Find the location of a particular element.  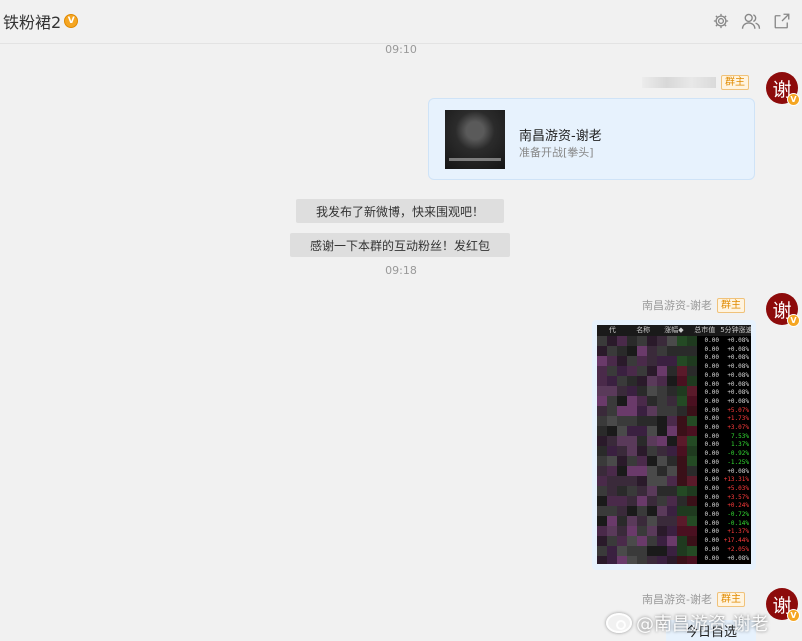

share-card-thumbnail is located at coordinates (475, 139).